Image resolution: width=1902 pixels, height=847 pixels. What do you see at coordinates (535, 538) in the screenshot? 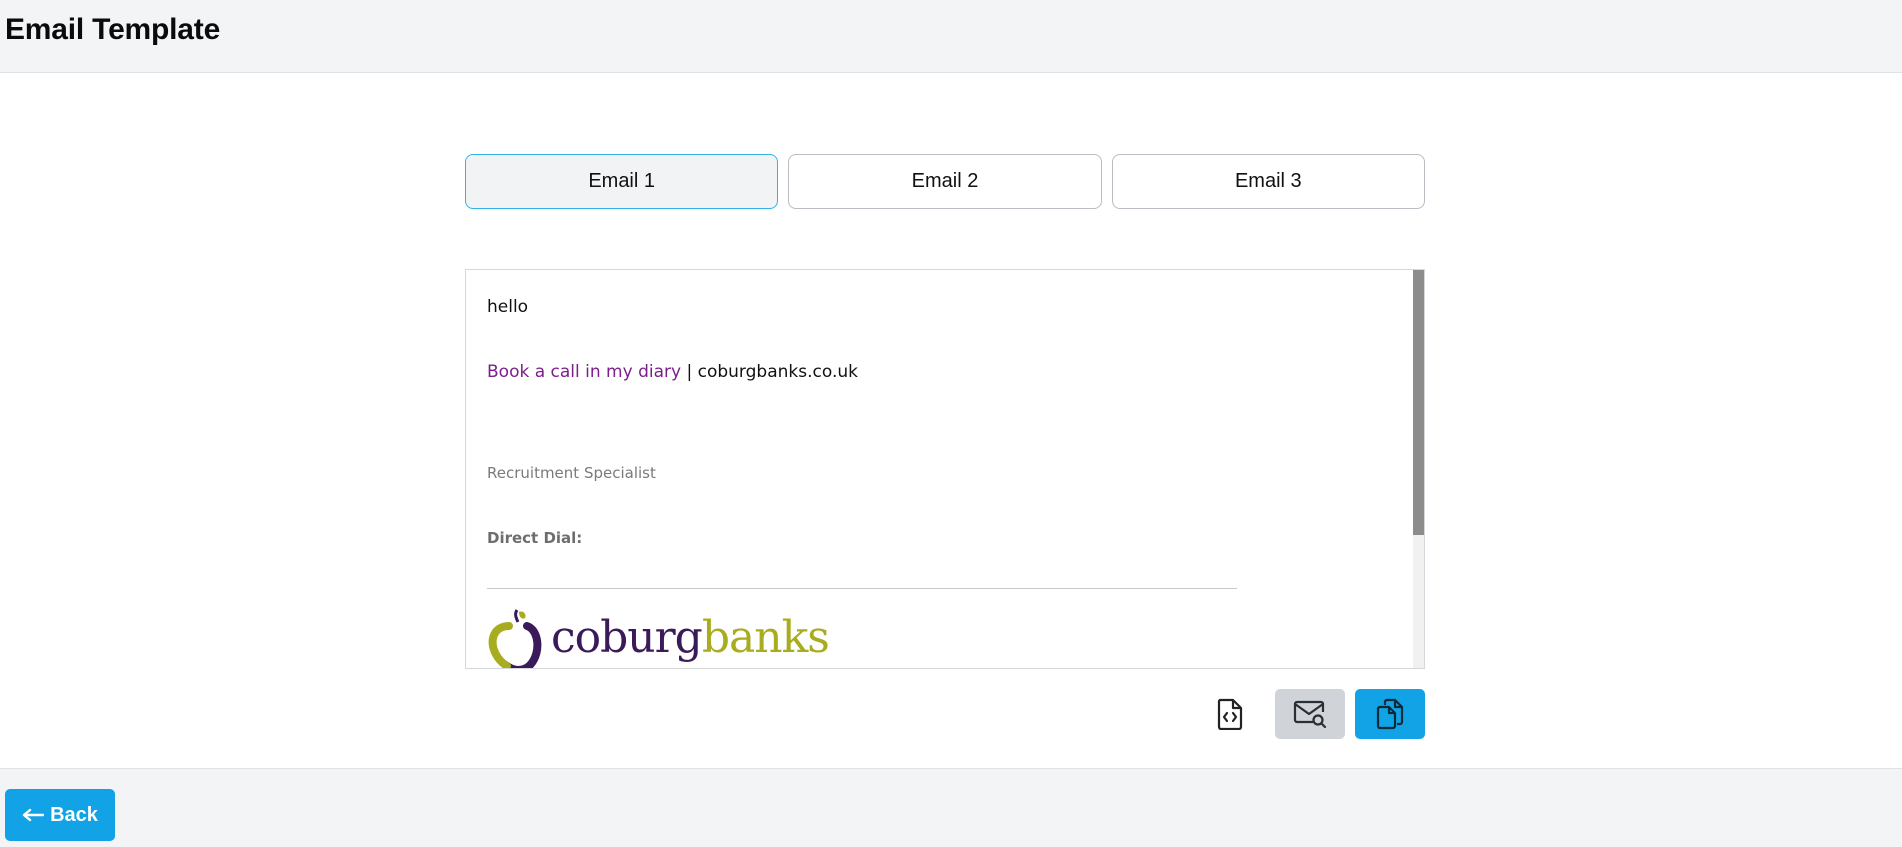
I see `direct-dial-label: Direct Dial:` at bounding box center [535, 538].